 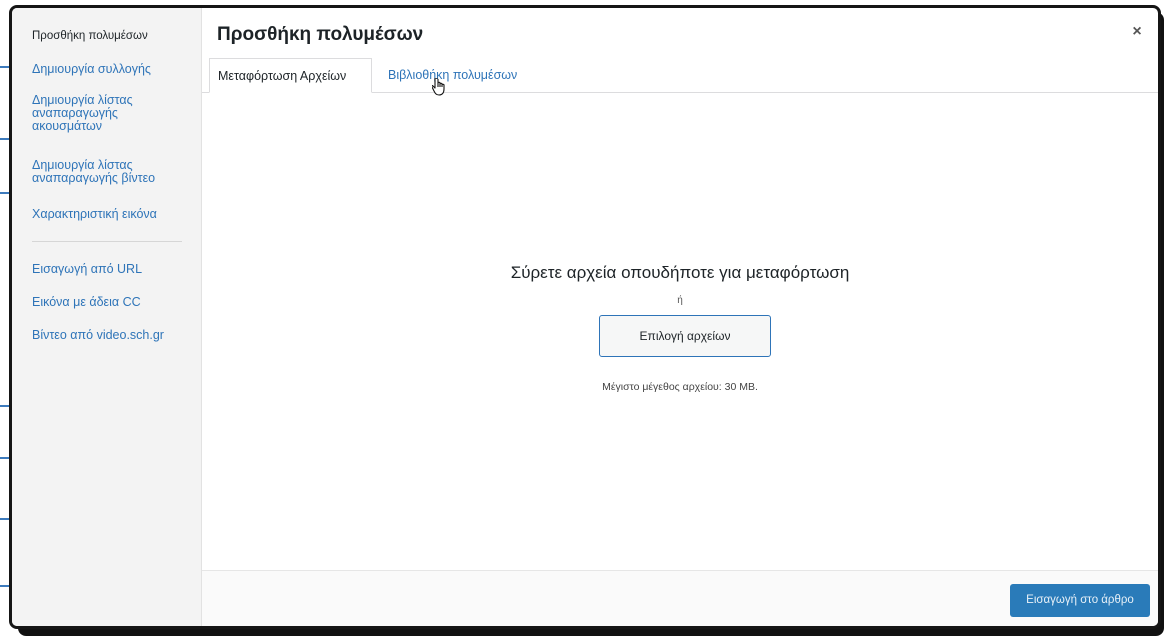 I want to click on max-upload-size: Μέγιστο μέγεθος αρχείου: 30 MB., so click(x=680, y=387).